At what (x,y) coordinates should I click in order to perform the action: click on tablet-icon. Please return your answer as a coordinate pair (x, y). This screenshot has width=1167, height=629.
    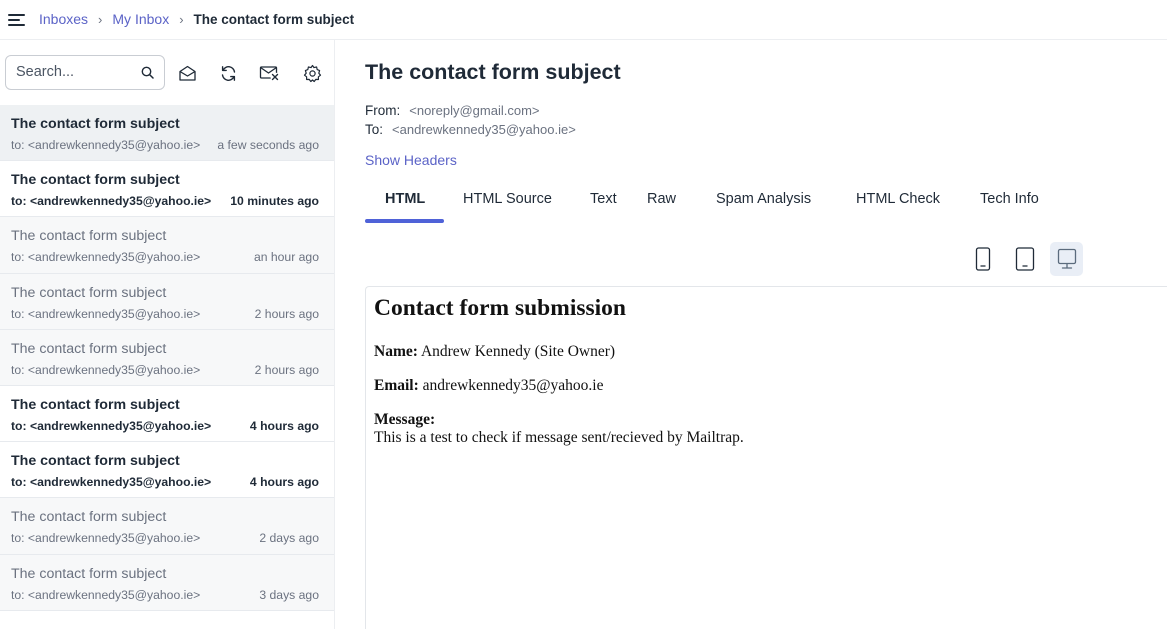
    Looking at the image, I should click on (1024, 259).